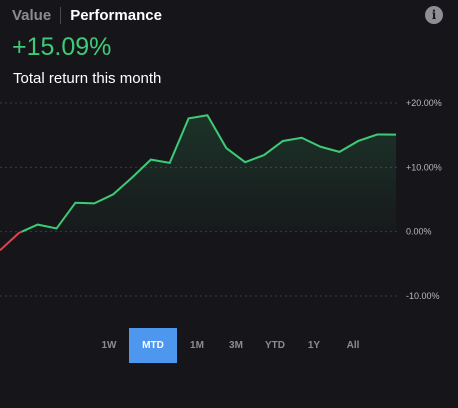 The width and height of the screenshot is (458, 408). What do you see at coordinates (116, 15) in the screenshot?
I see `tab-performance: Performance` at bounding box center [116, 15].